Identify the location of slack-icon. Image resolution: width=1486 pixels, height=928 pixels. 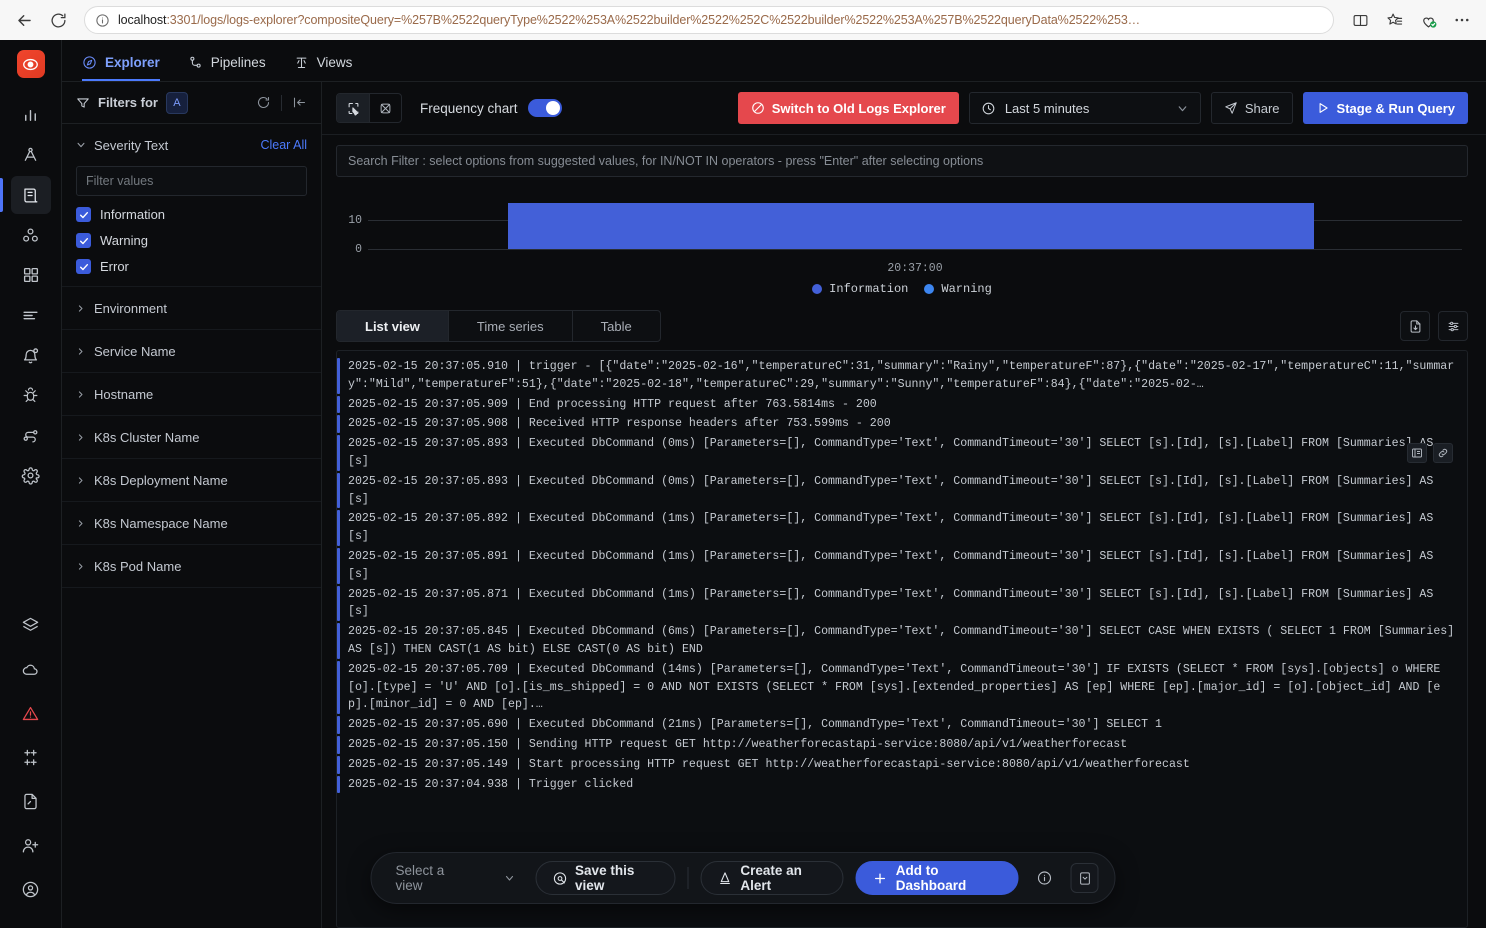
(31, 757).